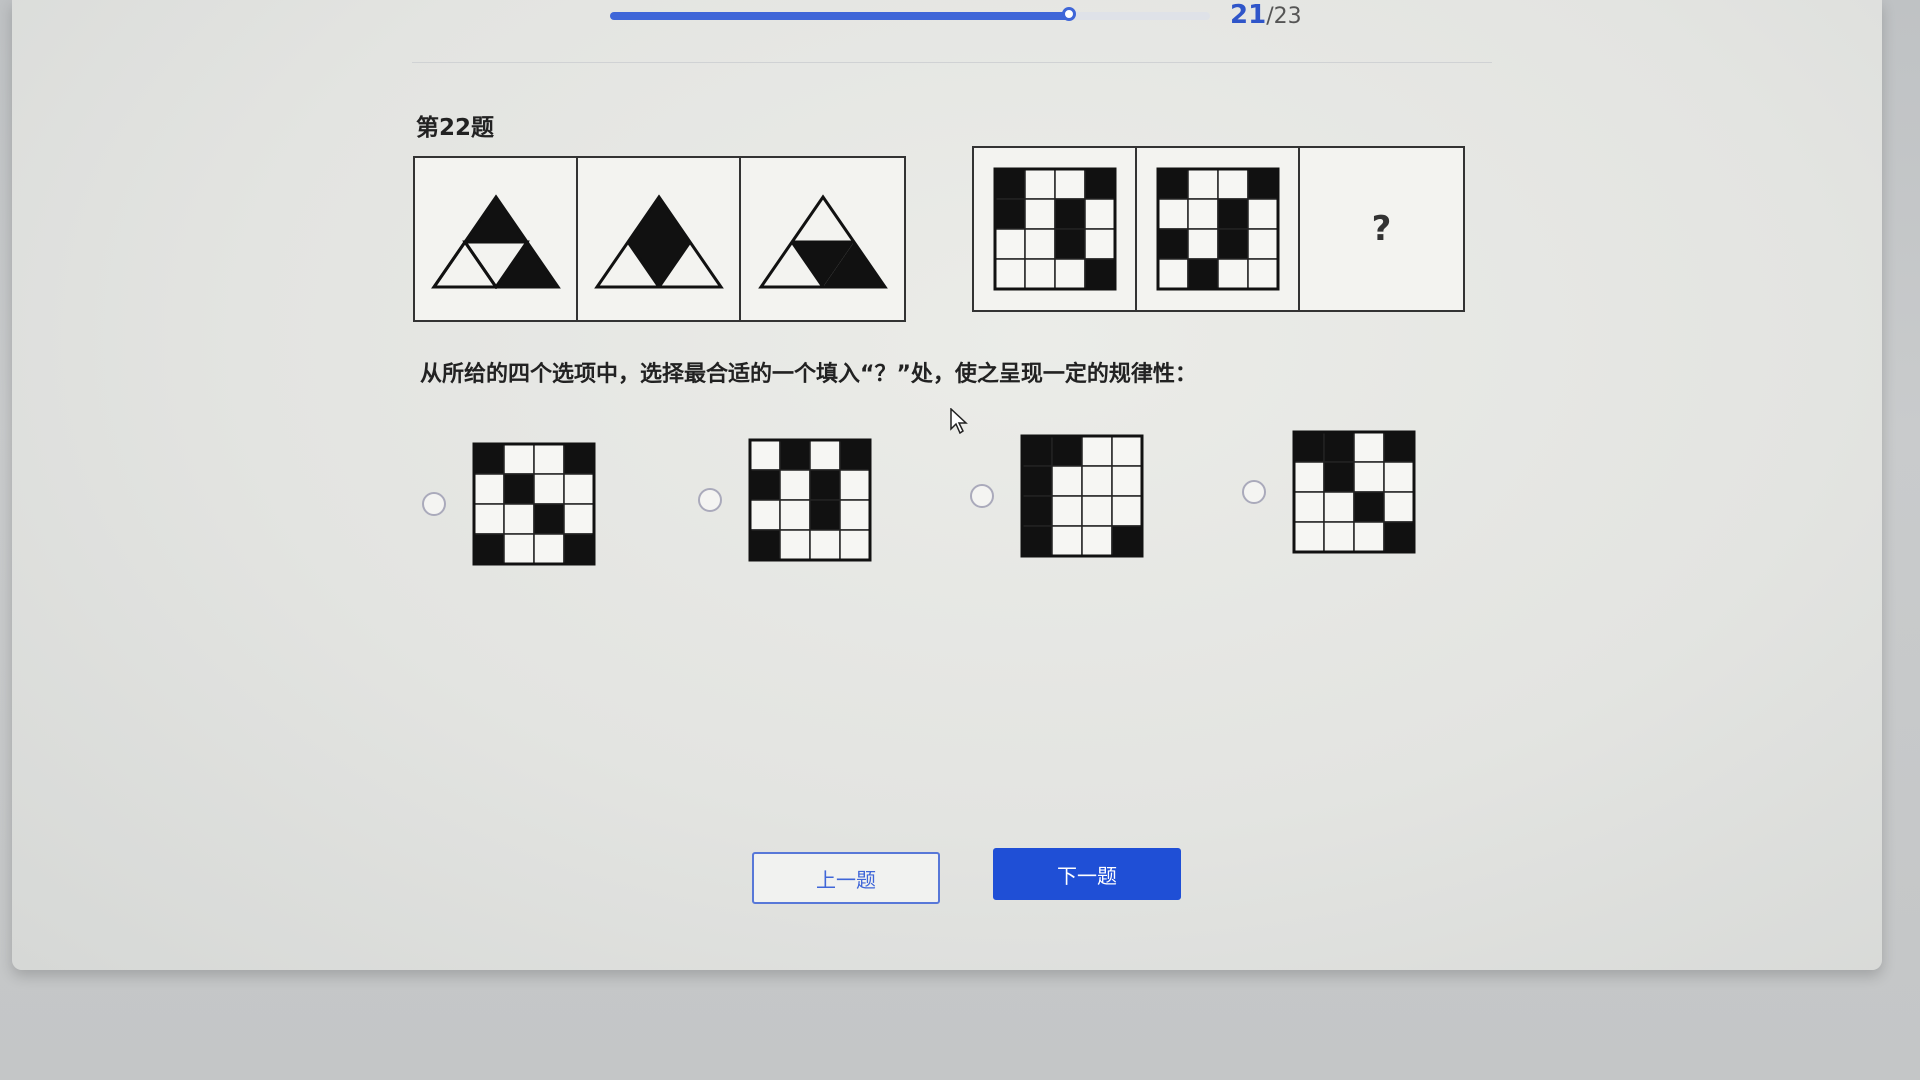 The image size is (1920, 1080). I want to click on option-d-radio, so click(1254, 492).